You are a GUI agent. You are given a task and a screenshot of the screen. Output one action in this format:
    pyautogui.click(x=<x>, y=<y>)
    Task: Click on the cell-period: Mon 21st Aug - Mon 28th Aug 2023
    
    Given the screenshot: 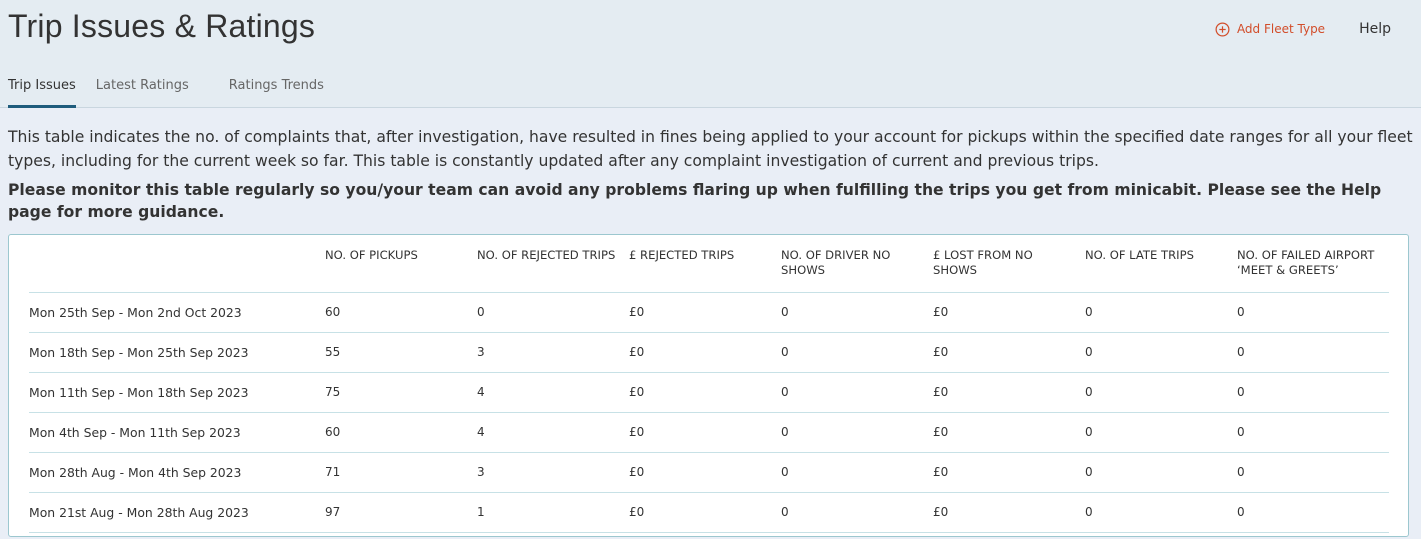 What is the action you would take?
    pyautogui.click(x=177, y=512)
    